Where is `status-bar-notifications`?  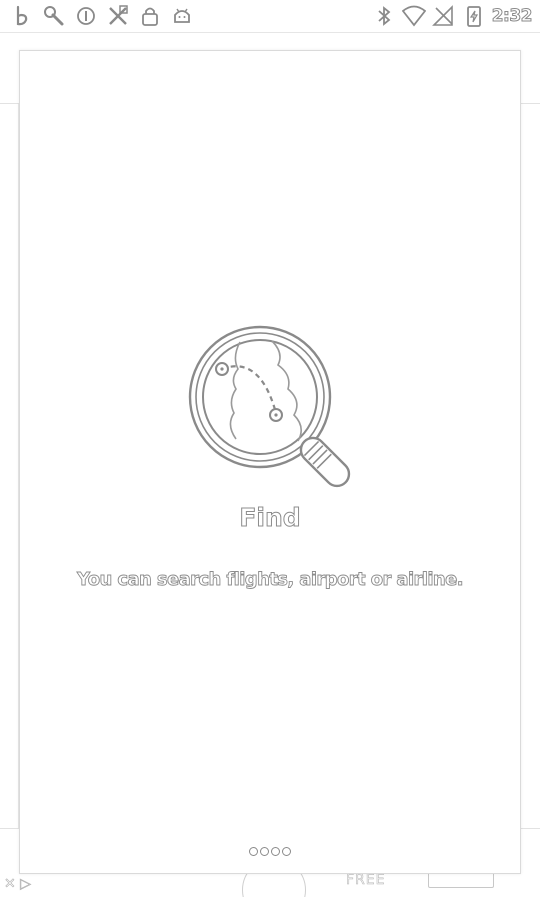 status-bar-notifications is located at coordinates (102, 16).